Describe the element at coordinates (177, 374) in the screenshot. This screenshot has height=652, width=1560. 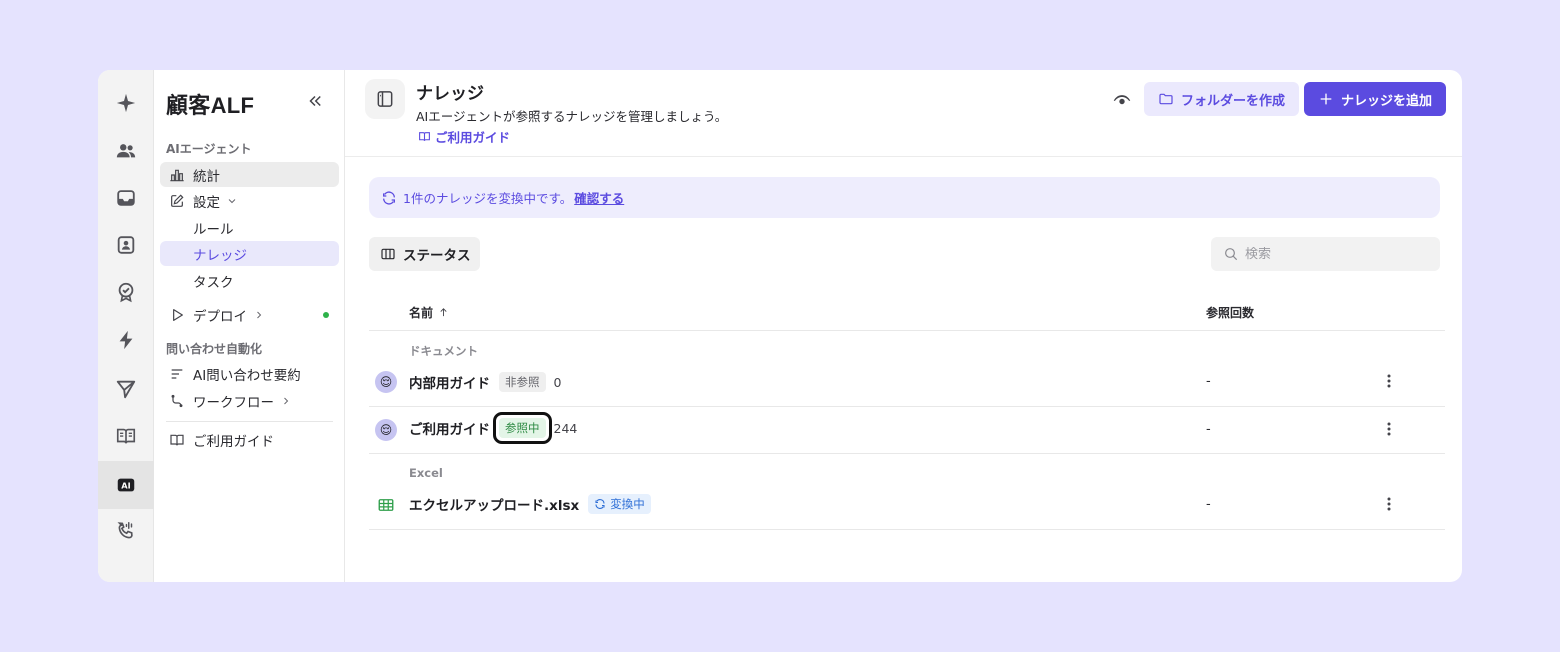
I see `text-lines-icon` at that location.